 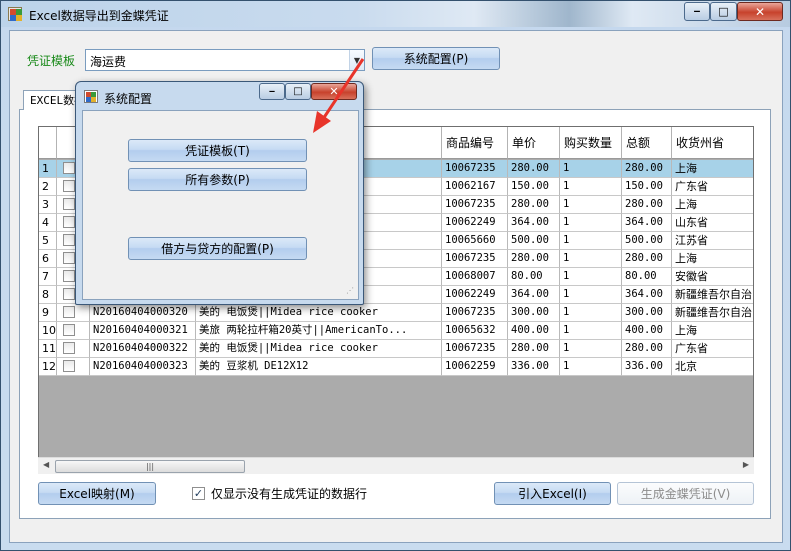 I want to click on cell-n: 11, so click(x=48, y=349).